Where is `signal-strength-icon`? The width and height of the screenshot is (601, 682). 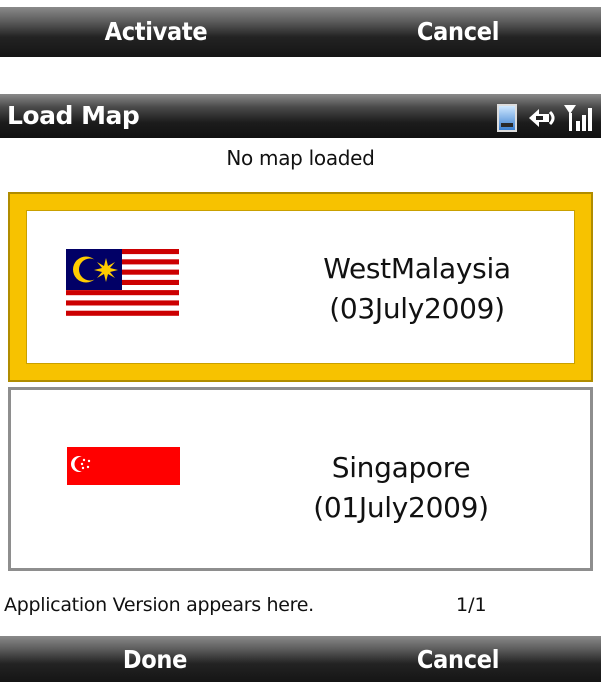
signal-strength-icon is located at coordinates (578, 117).